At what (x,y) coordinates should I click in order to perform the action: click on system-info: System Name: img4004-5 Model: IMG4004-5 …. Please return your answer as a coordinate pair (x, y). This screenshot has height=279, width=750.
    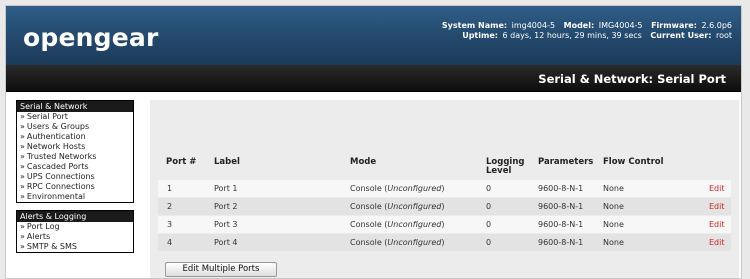
    Looking at the image, I should click on (587, 31).